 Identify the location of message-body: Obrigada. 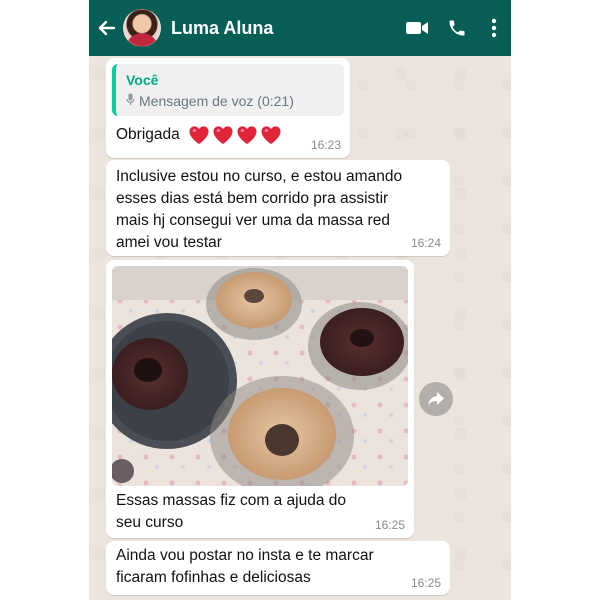
(199, 135).